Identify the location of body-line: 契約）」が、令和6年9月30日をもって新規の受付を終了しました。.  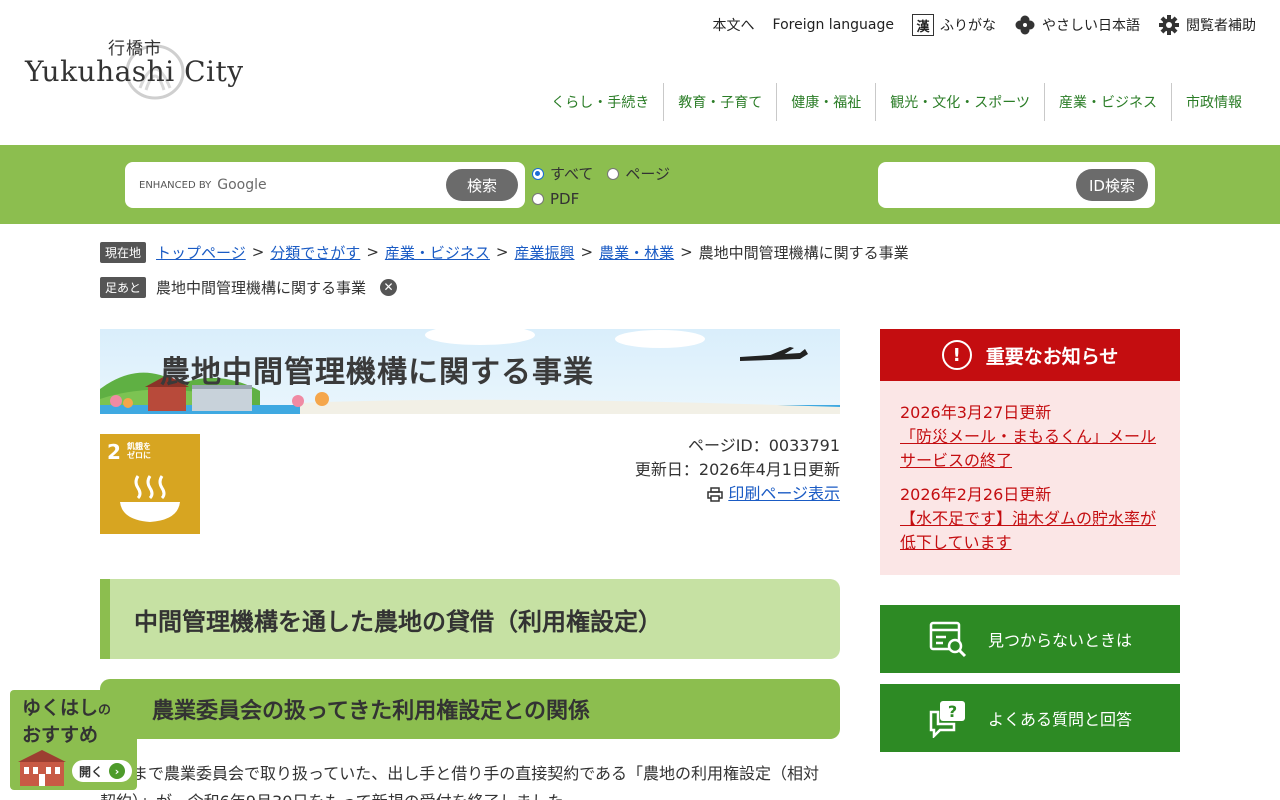
(340, 796).